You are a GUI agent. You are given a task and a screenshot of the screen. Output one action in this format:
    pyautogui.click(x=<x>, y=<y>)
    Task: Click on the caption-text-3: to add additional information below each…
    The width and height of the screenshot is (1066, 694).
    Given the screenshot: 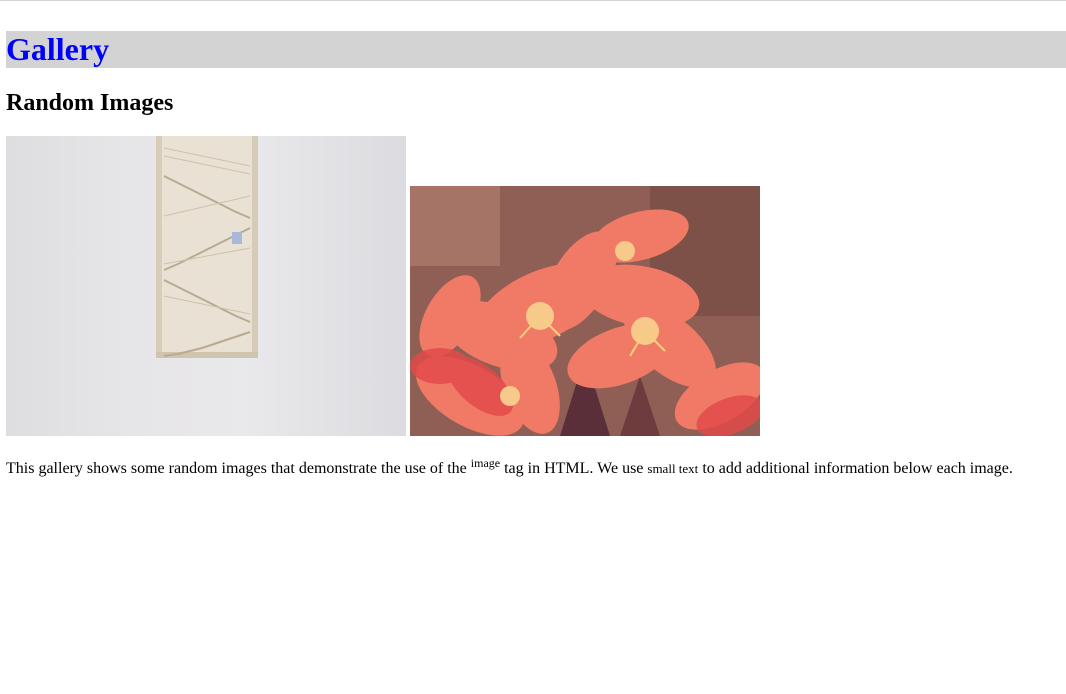 What is the action you would take?
    pyautogui.click(x=855, y=468)
    